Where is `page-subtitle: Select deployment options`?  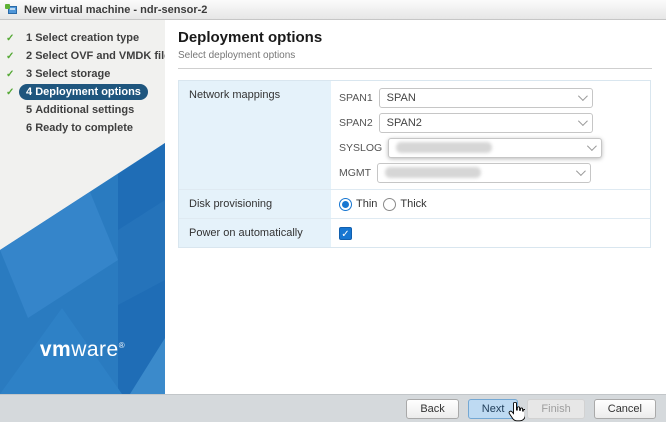
page-subtitle: Select deployment options is located at coordinates (237, 55).